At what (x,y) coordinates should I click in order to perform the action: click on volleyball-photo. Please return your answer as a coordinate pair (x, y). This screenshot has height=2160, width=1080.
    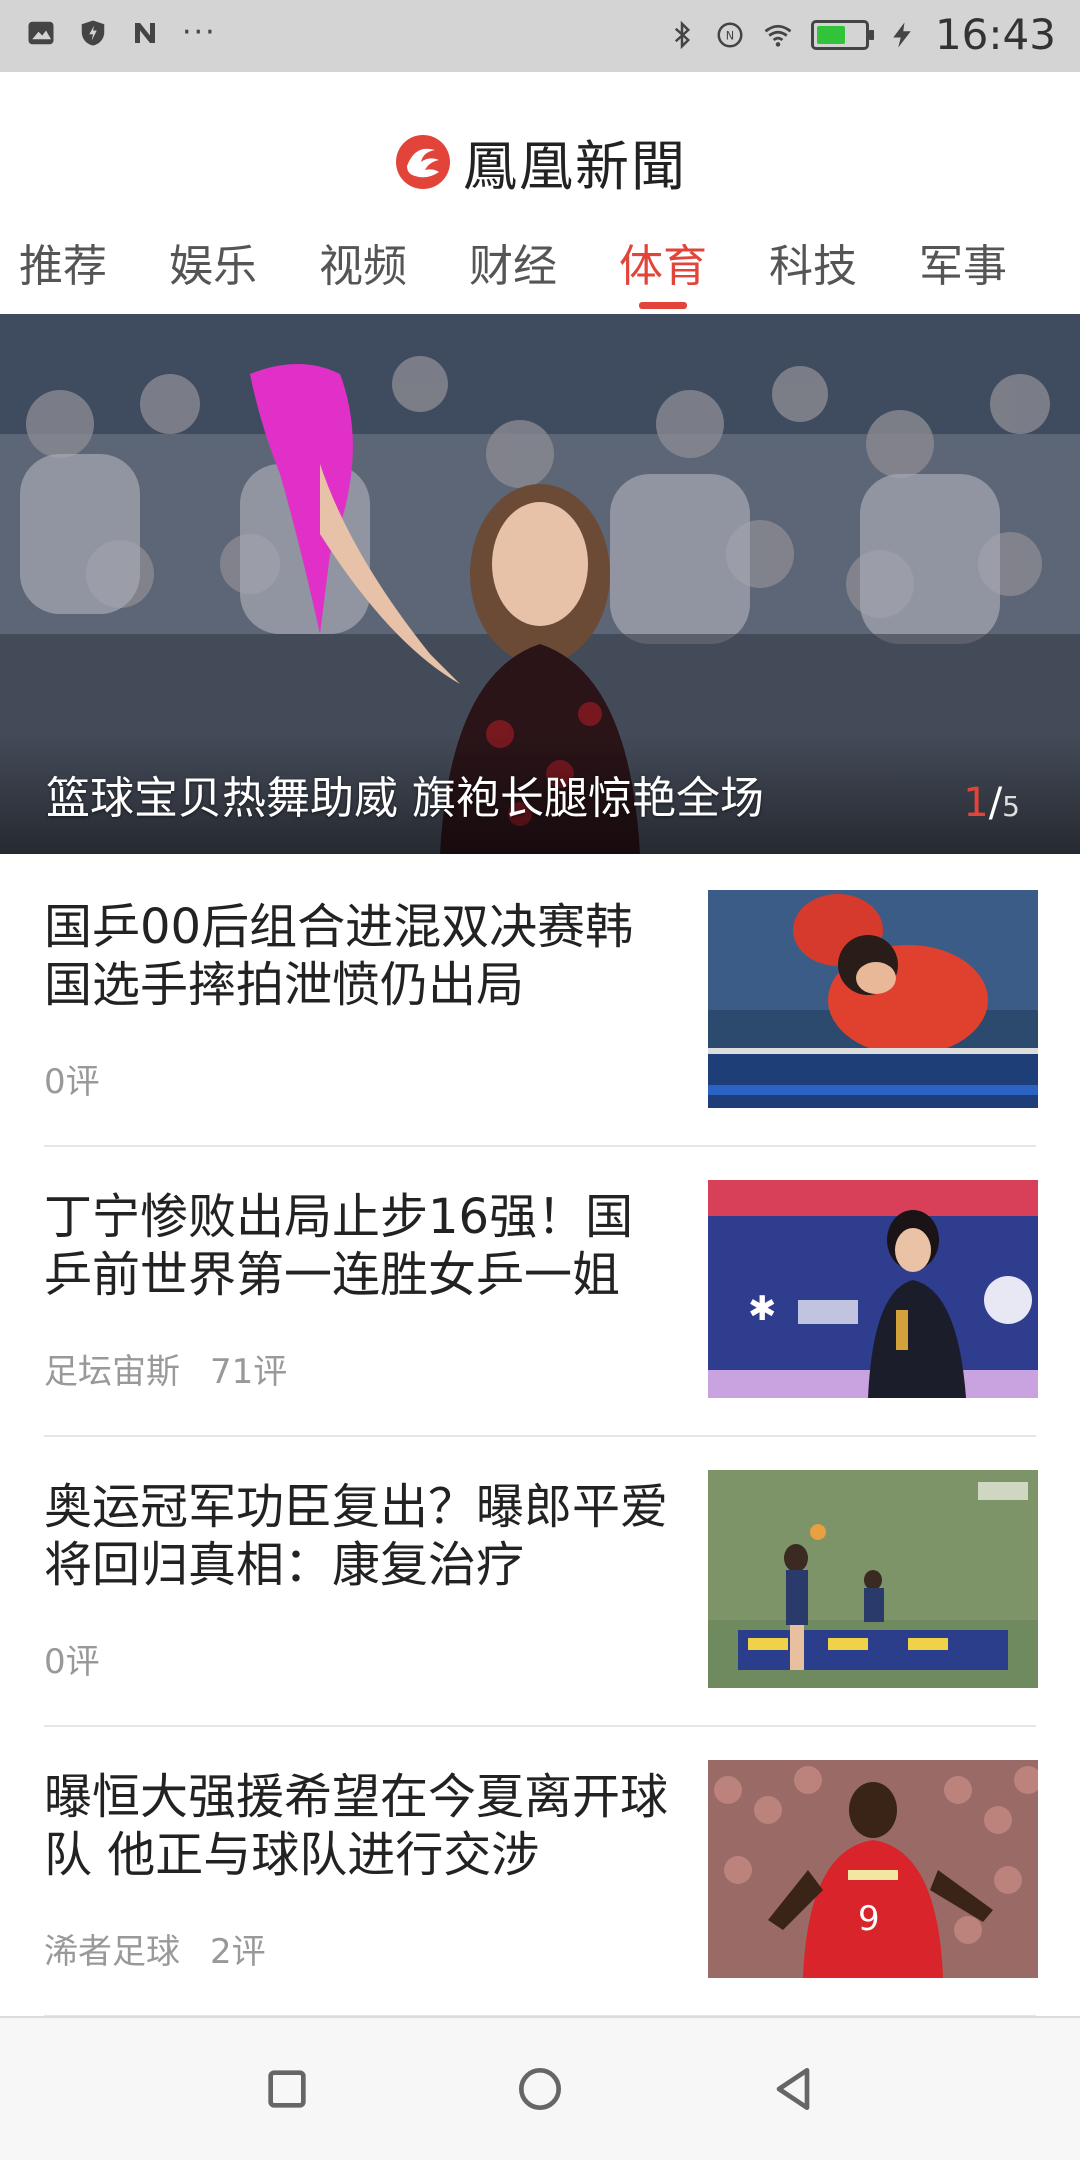
    Looking at the image, I should click on (873, 1579).